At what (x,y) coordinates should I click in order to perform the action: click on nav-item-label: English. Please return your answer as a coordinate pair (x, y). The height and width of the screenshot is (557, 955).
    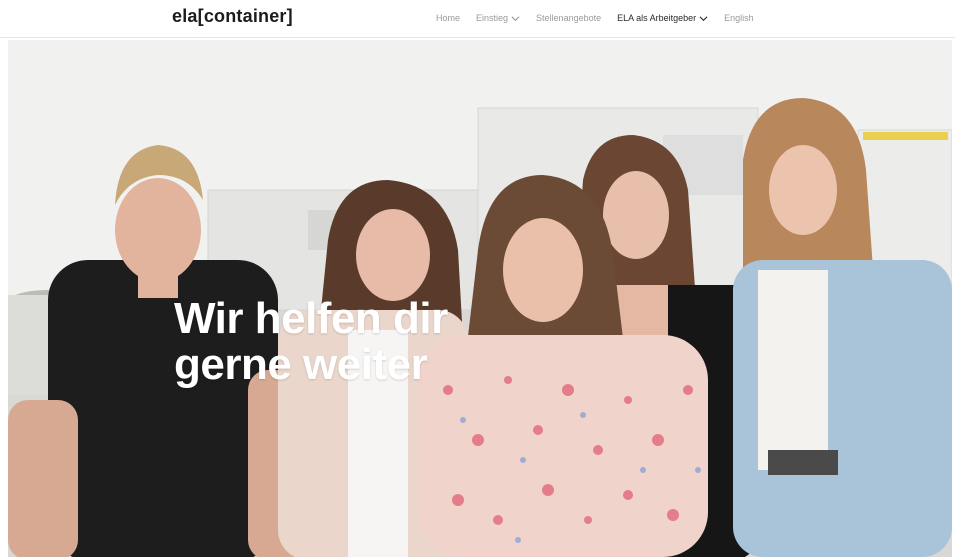
    Looking at the image, I should click on (739, 18).